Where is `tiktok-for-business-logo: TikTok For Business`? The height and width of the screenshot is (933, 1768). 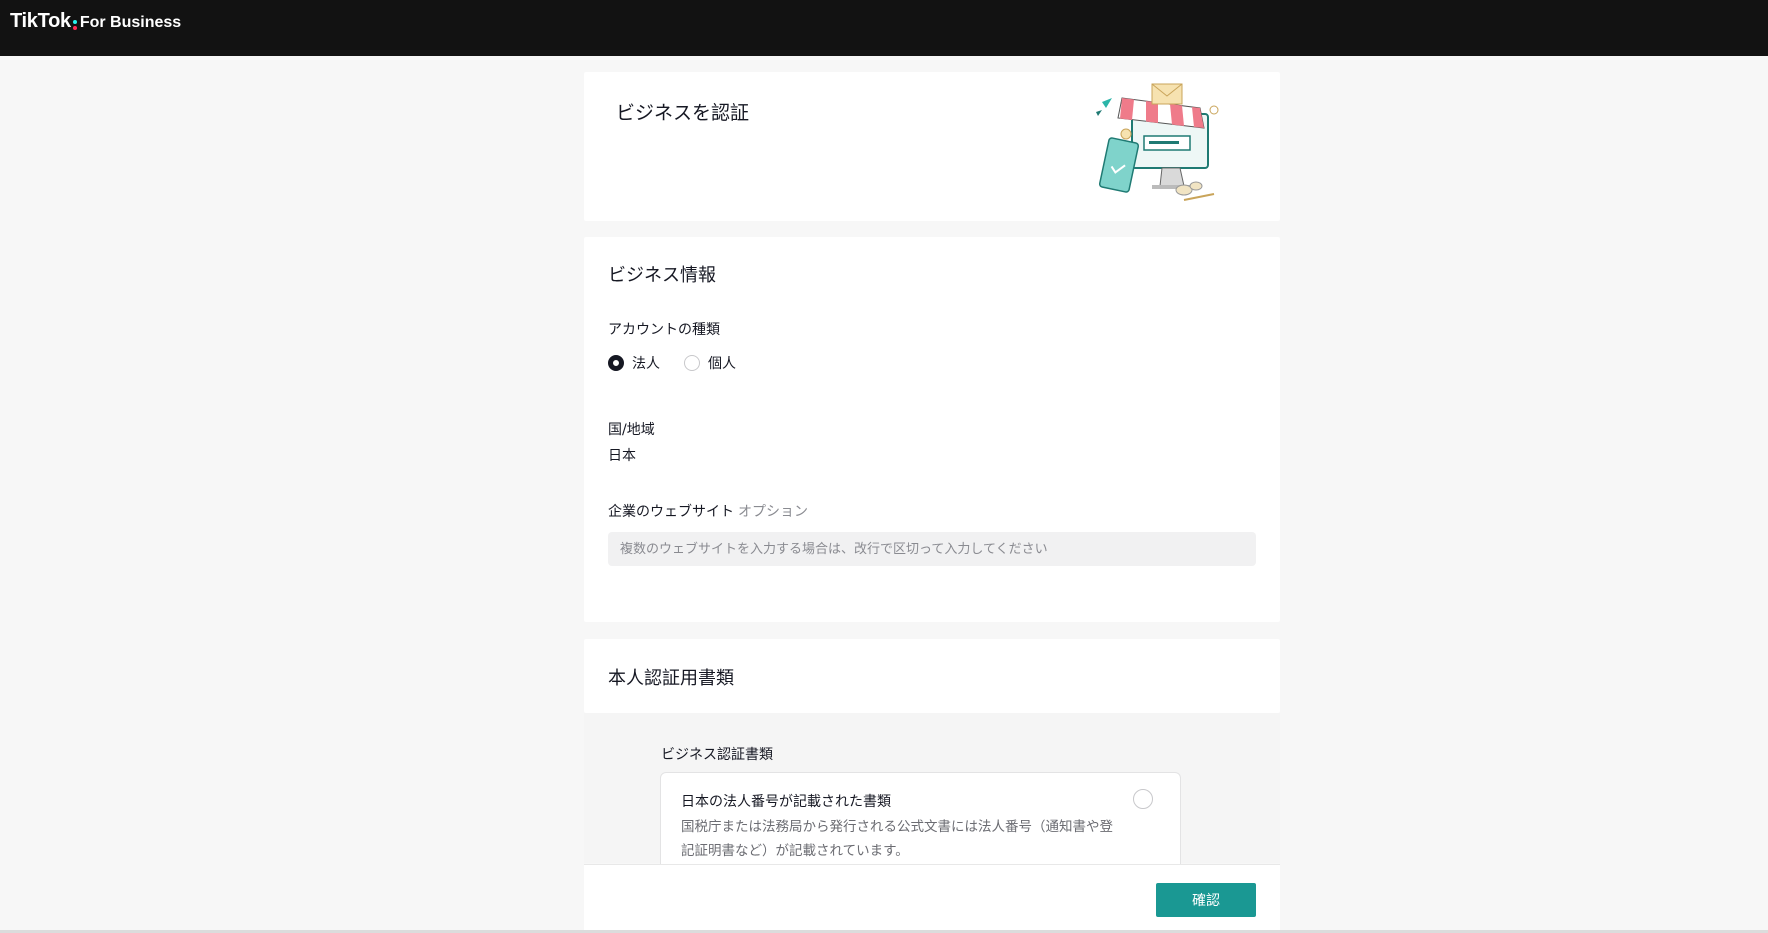 tiktok-for-business-logo: TikTok For Business is located at coordinates (95, 21).